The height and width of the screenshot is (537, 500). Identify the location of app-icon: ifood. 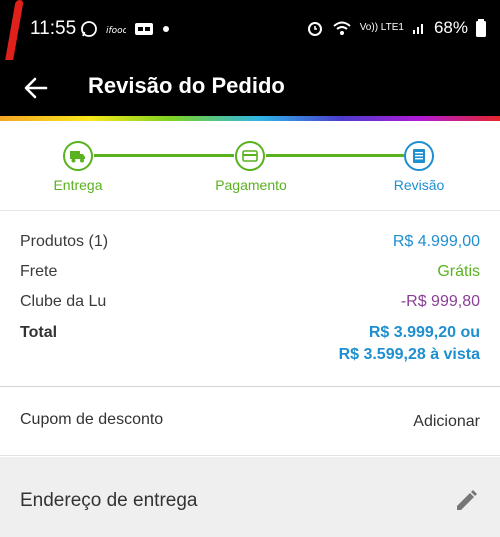
(116, 31).